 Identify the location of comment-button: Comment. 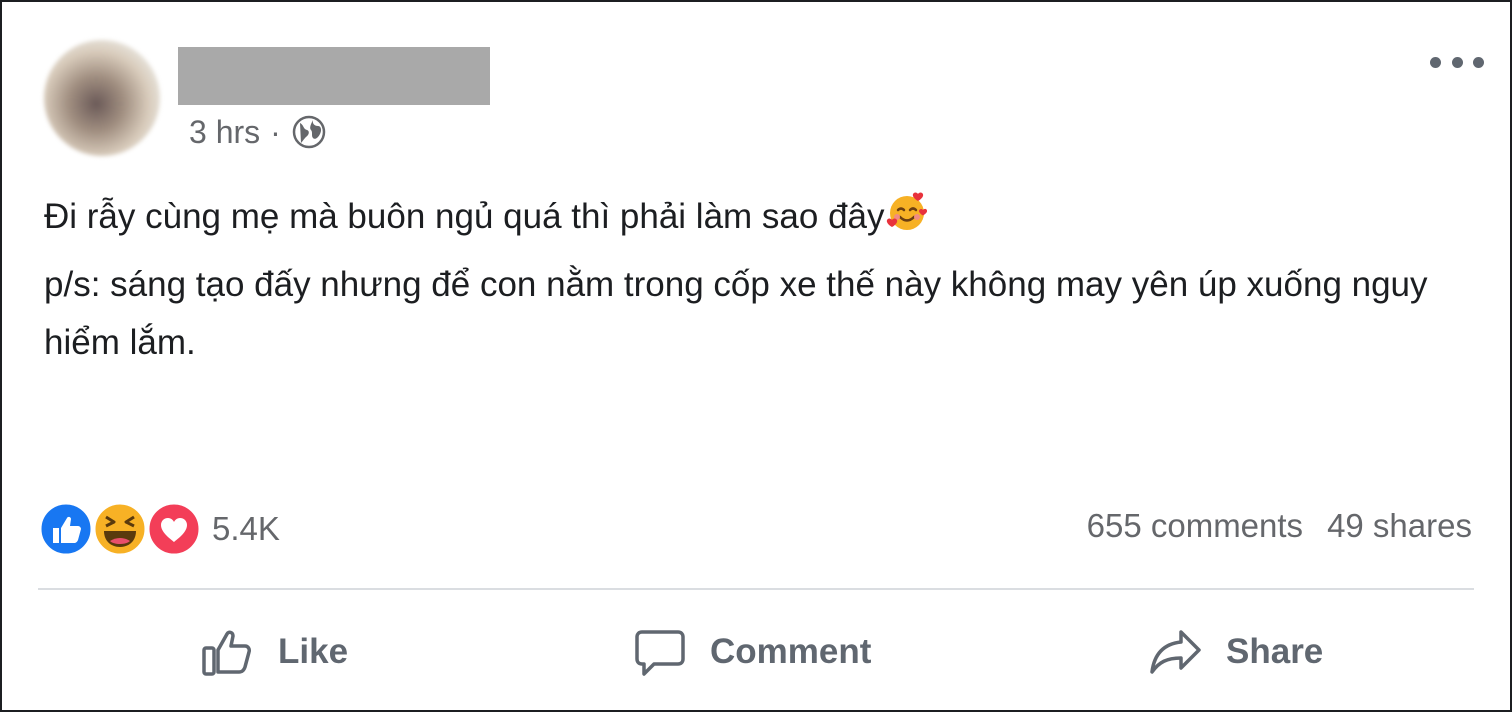
(751, 652).